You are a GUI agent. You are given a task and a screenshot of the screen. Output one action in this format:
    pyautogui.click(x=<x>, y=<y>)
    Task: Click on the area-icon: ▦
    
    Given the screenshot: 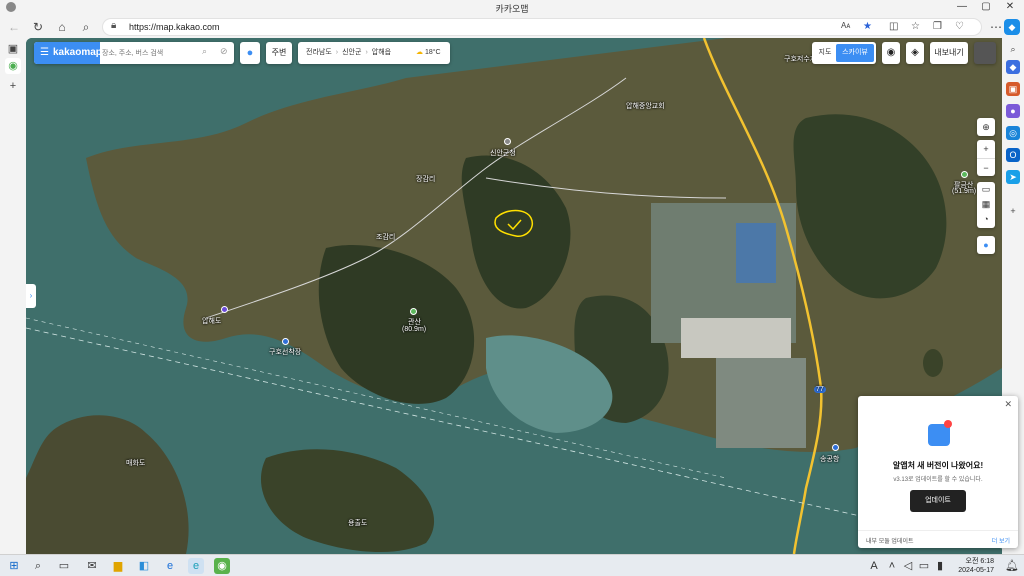 What is the action you would take?
    pyautogui.click(x=986, y=204)
    